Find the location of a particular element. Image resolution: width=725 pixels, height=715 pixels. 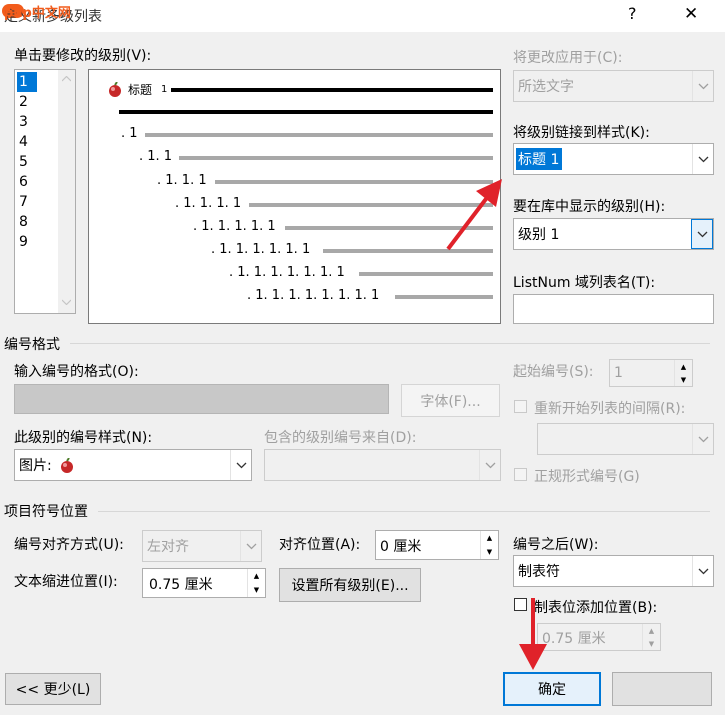

level-listbox: 1 2 3 4 5 6 7 8 9 is located at coordinates (45, 191).